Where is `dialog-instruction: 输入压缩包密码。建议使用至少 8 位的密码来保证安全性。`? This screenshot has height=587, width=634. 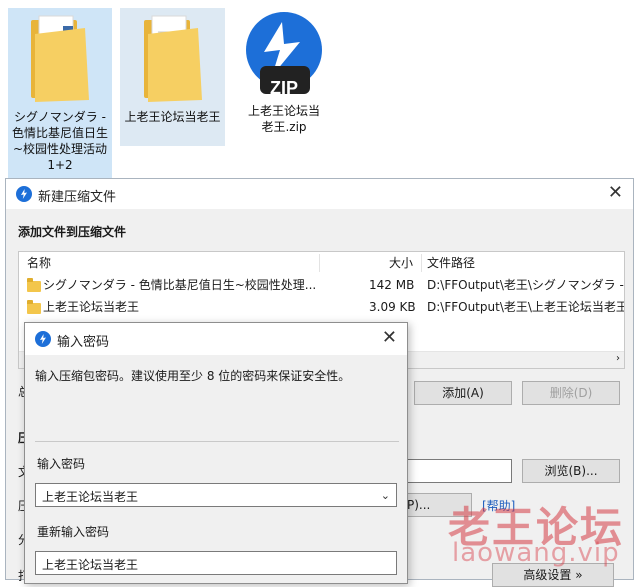
dialog-instruction: 输入压缩包密码。建议使用至少 8 位的密码来保证安全性。 is located at coordinates (193, 376).